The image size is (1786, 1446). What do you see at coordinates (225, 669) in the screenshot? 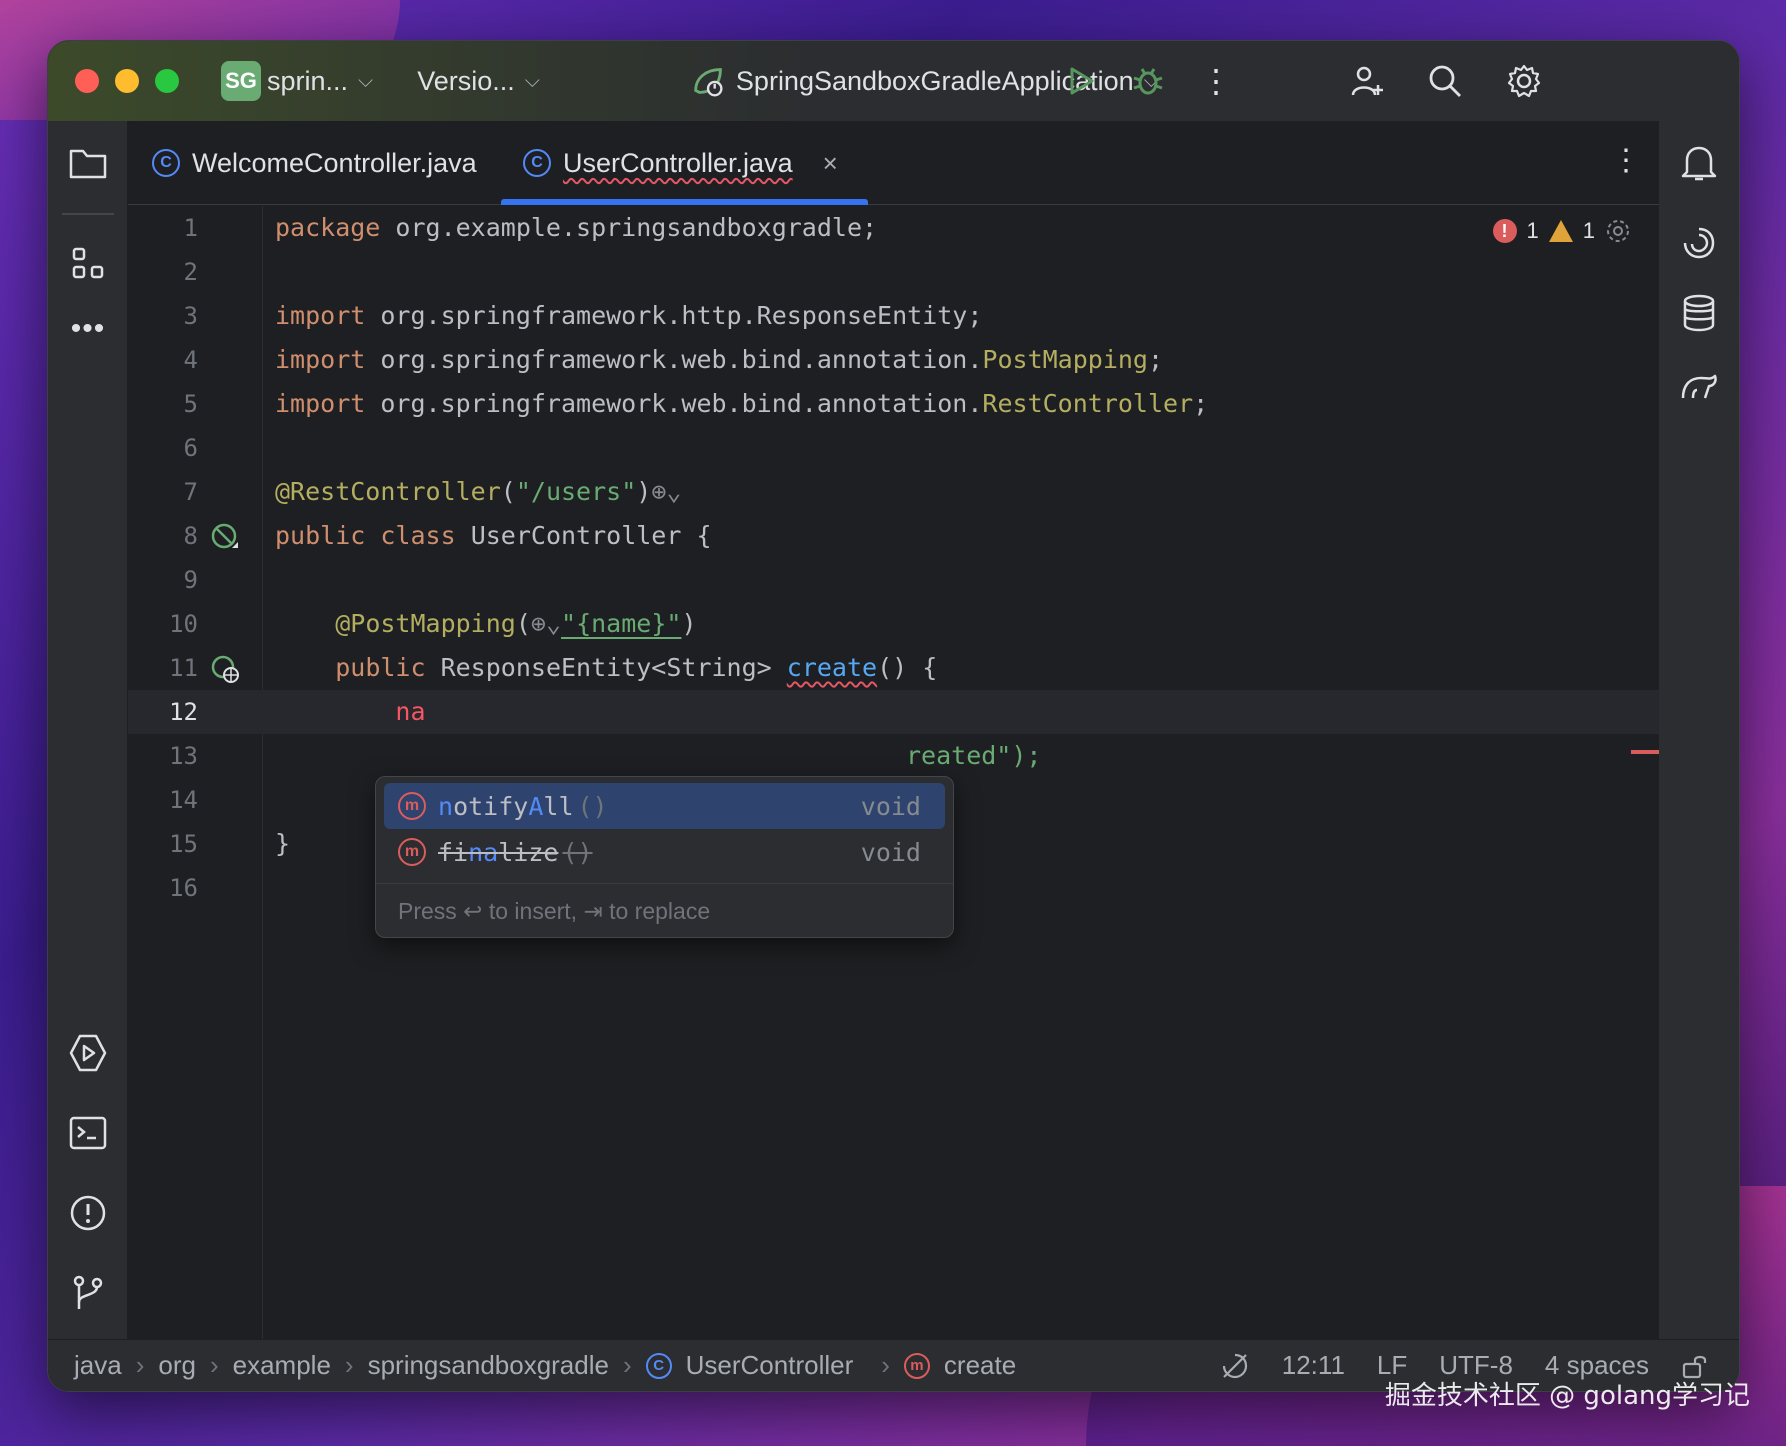
I see `endpoint-icon` at bounding box center [225, 669].